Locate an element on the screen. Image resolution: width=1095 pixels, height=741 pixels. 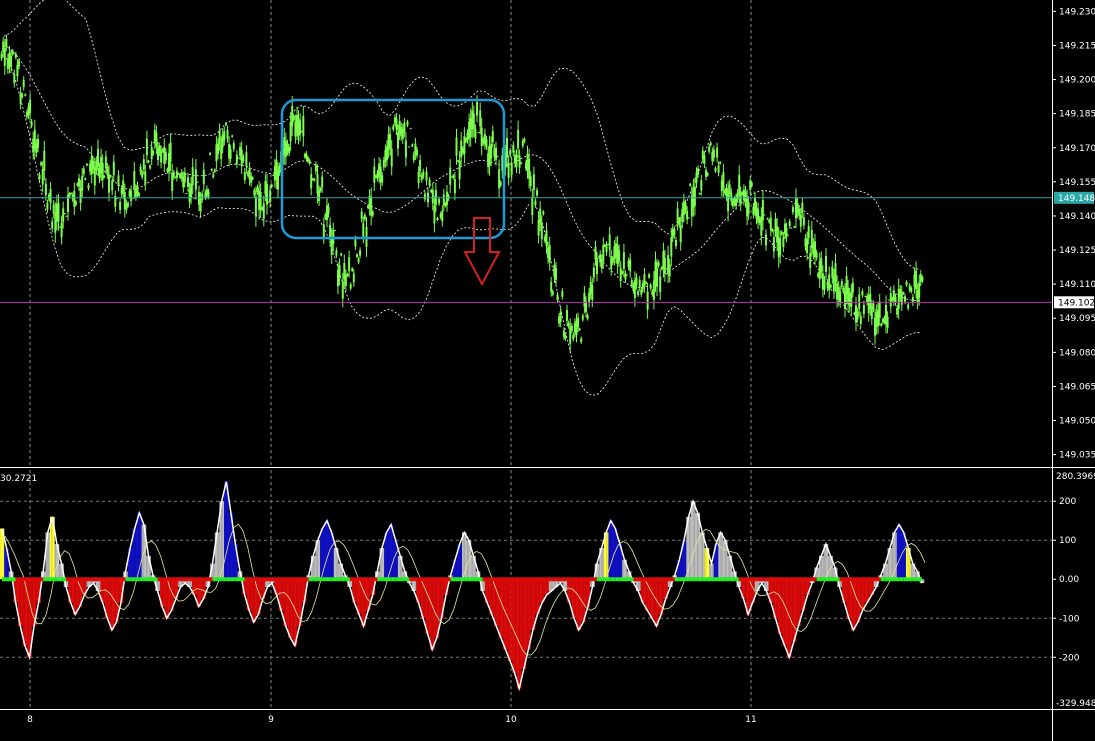
price-tick-label: 149.065 is located at coordinates (1077, 387).